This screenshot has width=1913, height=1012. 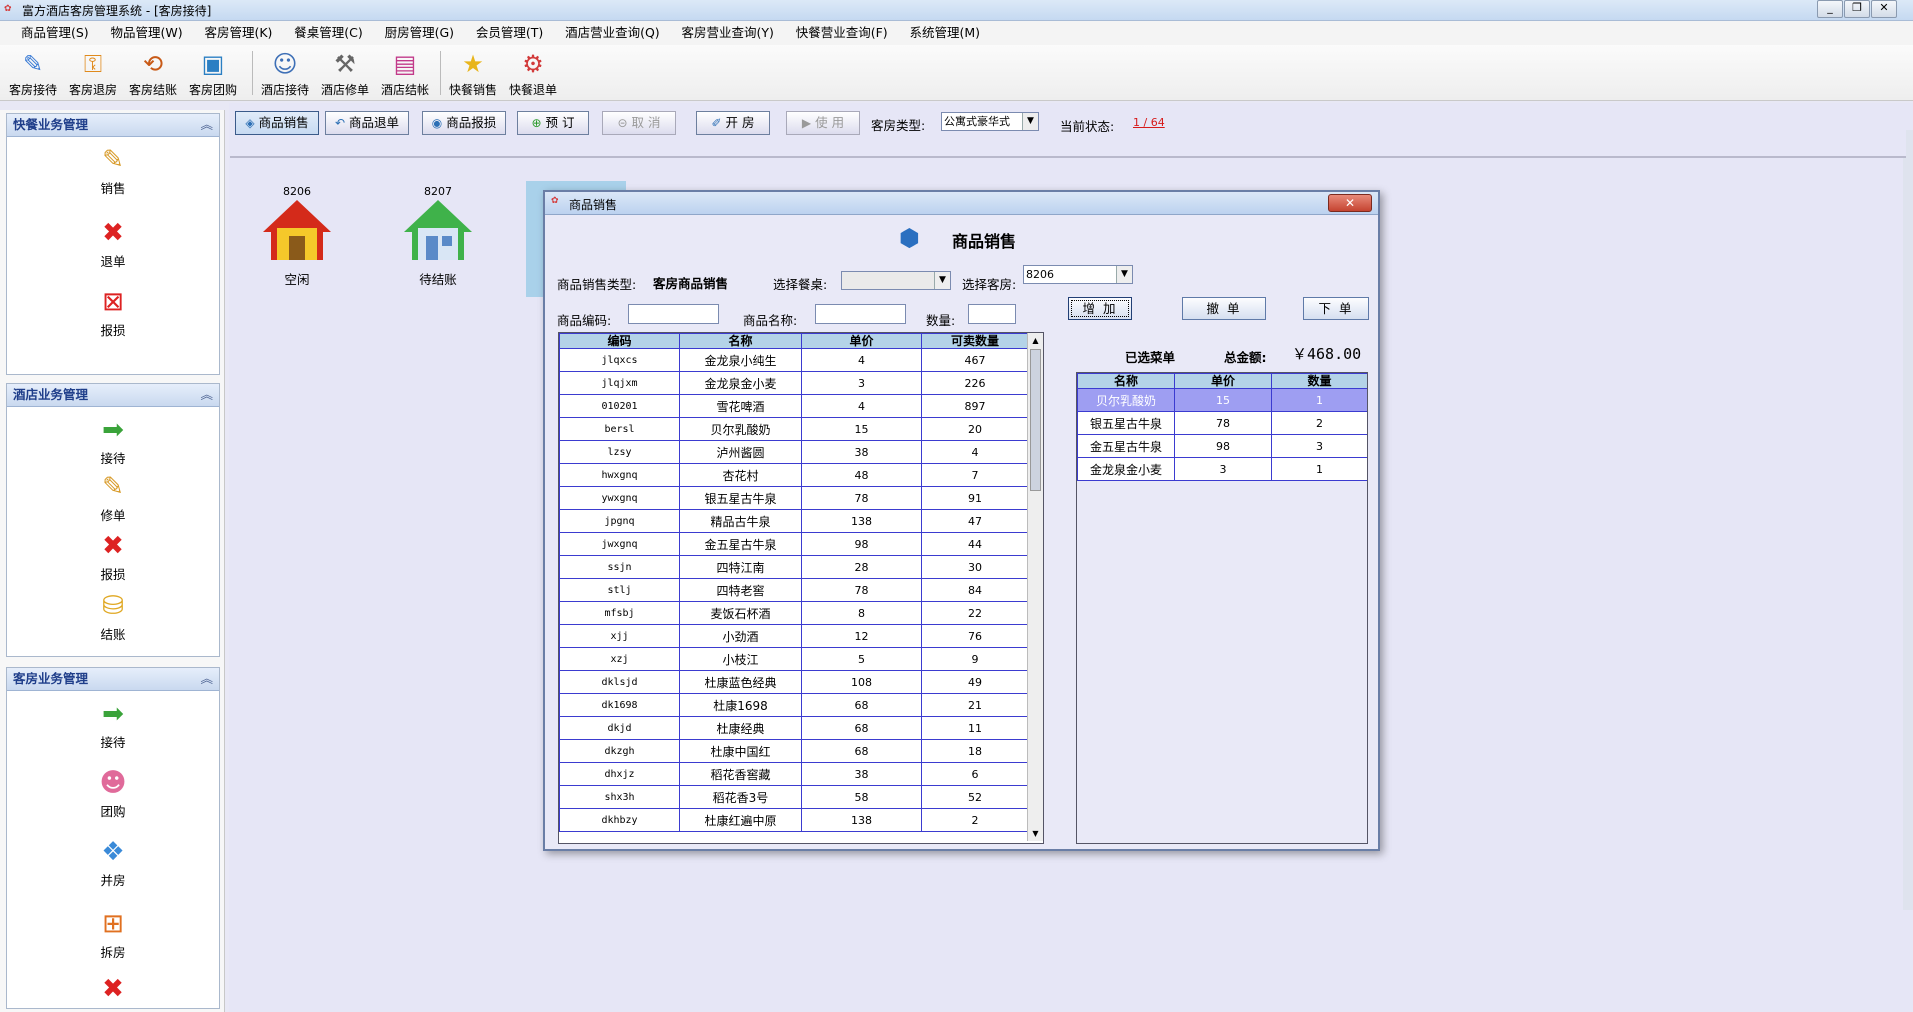 I want to click on reserve-button: ⊕ 预 订, so click(x=553, y=123).